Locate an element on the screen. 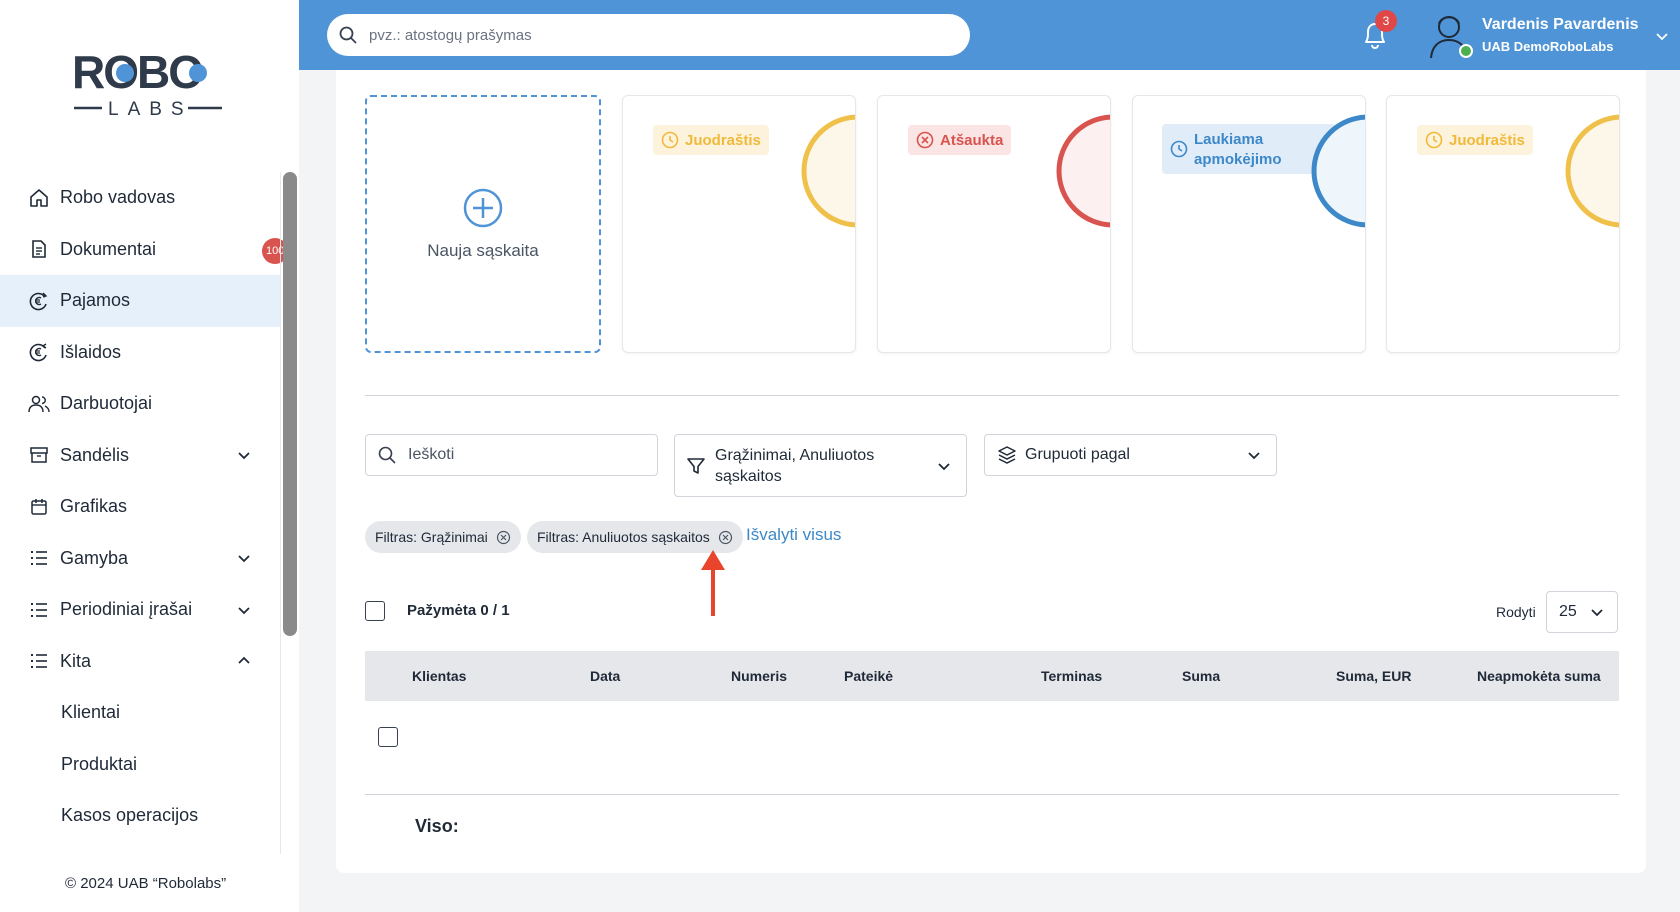 This screenshot has width=1680, height=912. robolabs-logo: ROBO LABS is located at coordinates (150, 86).